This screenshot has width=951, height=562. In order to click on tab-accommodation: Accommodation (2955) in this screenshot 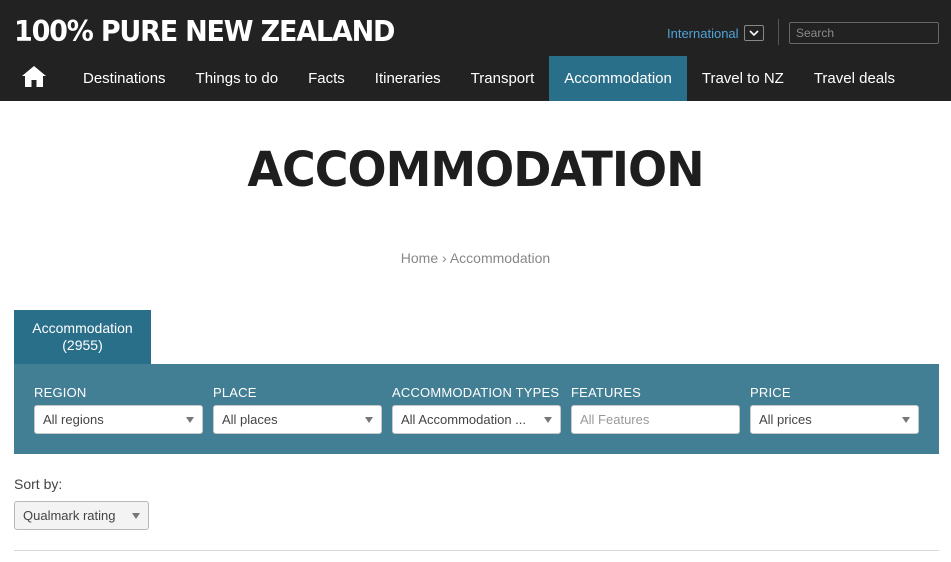, I will do `click(82, 337)`.